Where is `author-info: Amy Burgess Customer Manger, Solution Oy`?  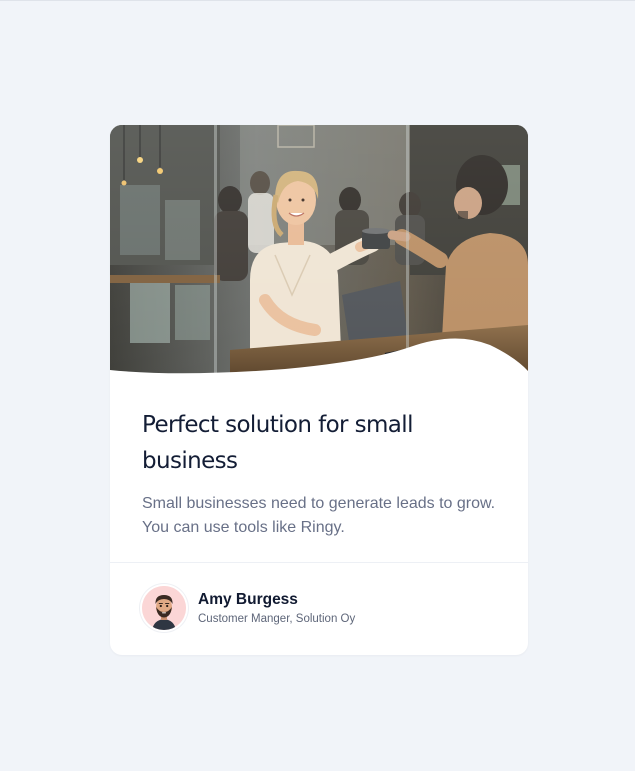
author-info: Amy Burgess Customer Manger, Solution Oy is located at coordinates (276, 608).